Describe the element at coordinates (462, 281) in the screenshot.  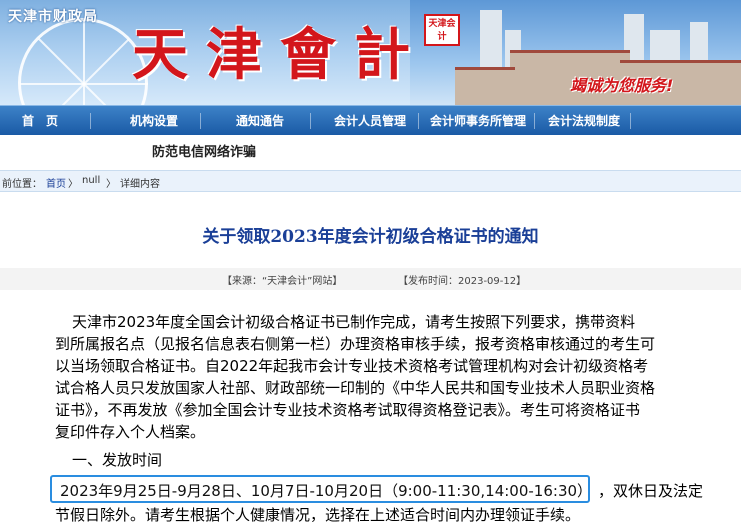
I see `article-date: 【发布时间：2023-09-12】` at that location.